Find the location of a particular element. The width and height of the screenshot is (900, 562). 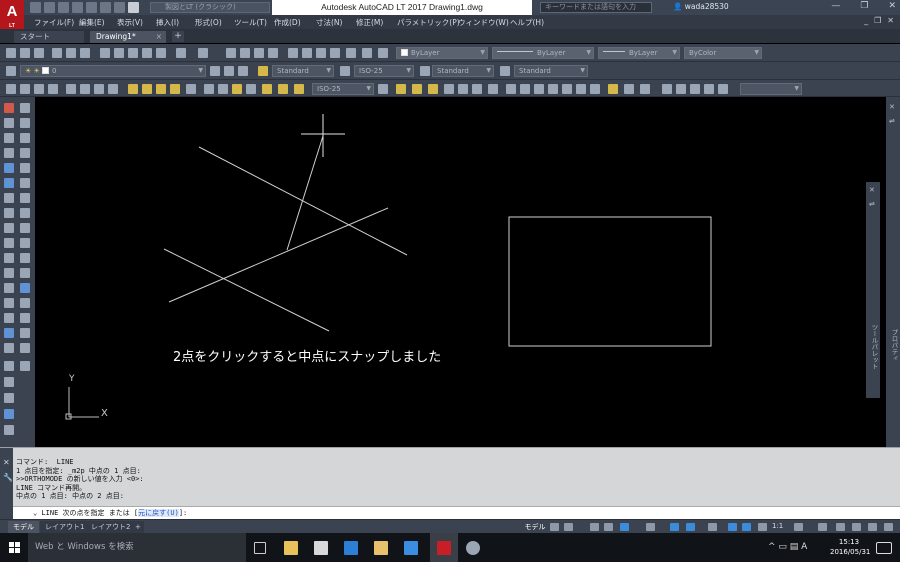

menu-file: ファイル(F) is located at coordinates (54, 22).